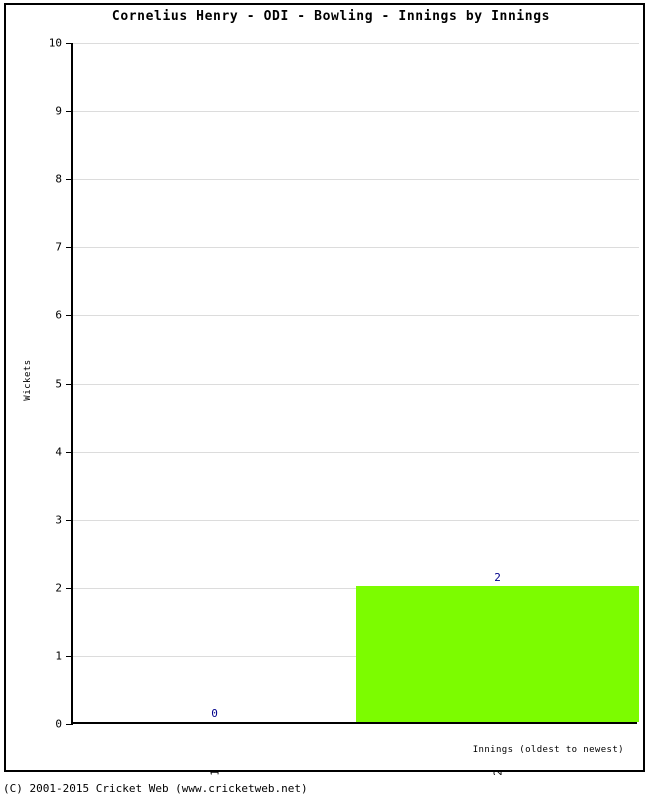 The image size is (650, 800). I want to click on x-axis-tick-label: 2, so click(497, 772).